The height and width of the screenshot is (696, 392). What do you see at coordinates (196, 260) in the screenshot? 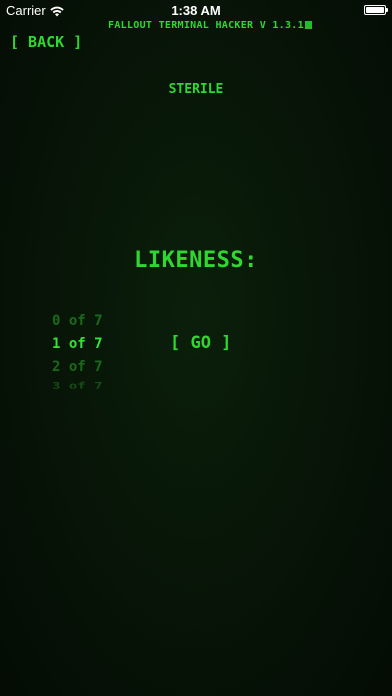
I see `likeness-label: LIKENESS:` at bounding box center [196, 260].